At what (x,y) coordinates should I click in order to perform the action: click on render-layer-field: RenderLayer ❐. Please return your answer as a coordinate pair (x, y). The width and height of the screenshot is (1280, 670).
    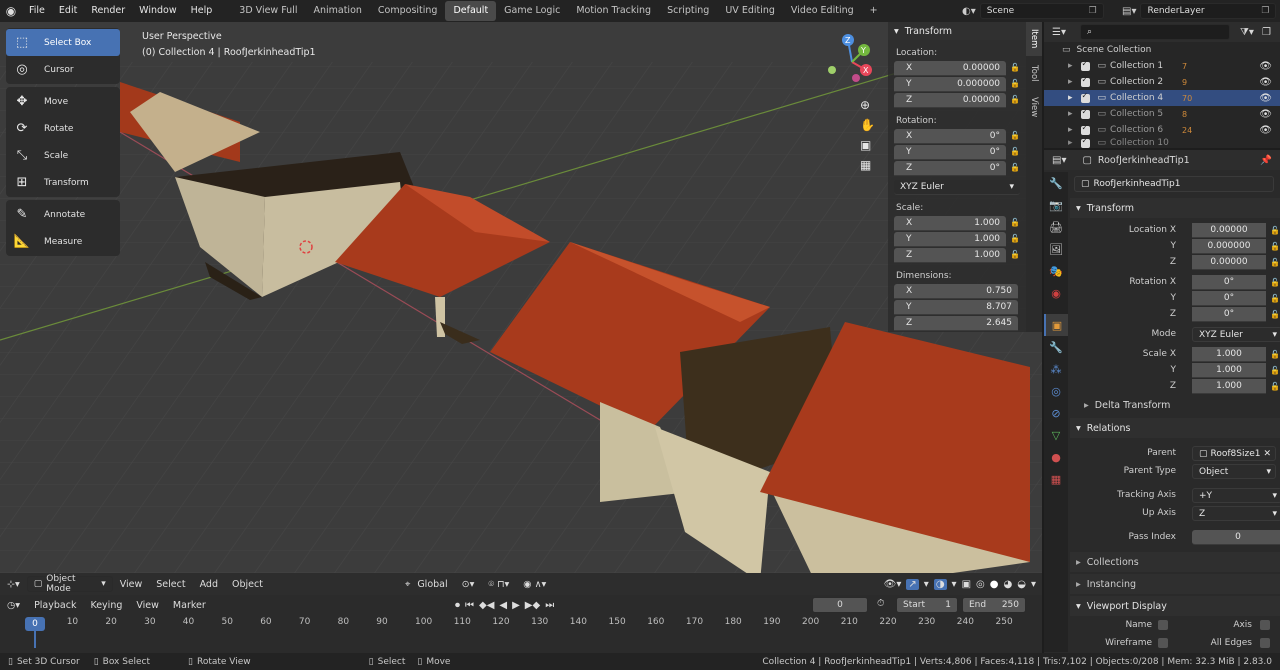
    Looking at the image, I should click on (1208, 11).